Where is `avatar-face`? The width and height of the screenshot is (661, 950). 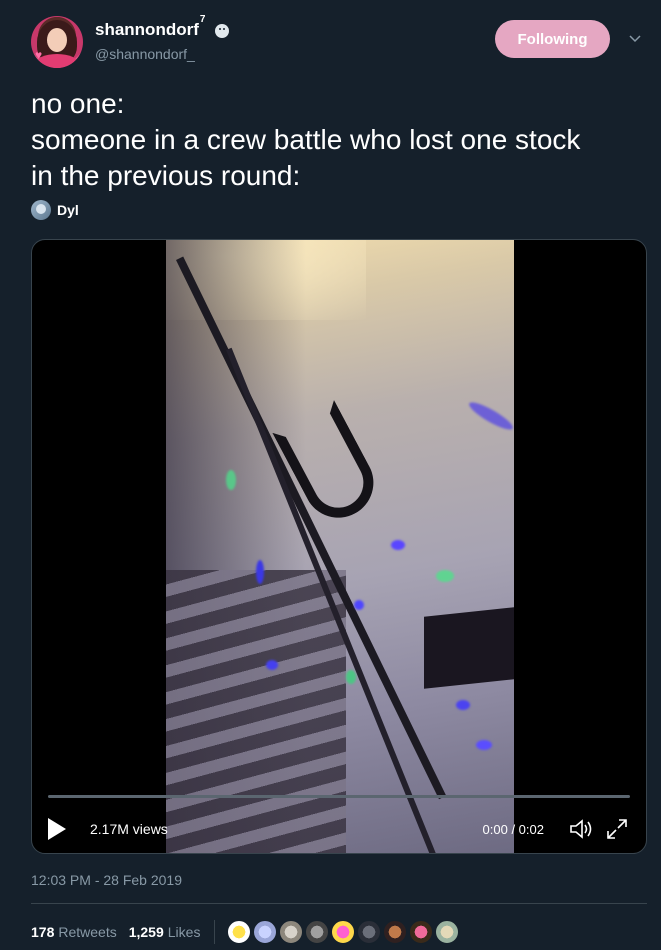 avatar-face is located at coordinates (57, 40).